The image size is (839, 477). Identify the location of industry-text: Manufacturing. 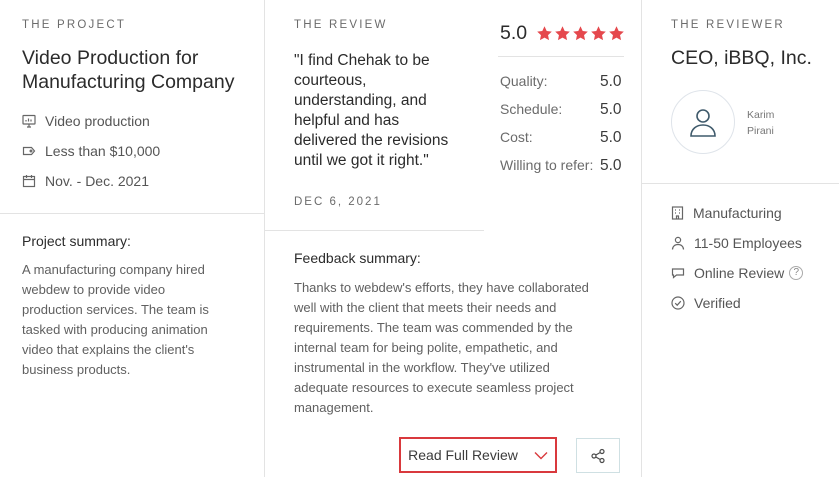
(737, 213).